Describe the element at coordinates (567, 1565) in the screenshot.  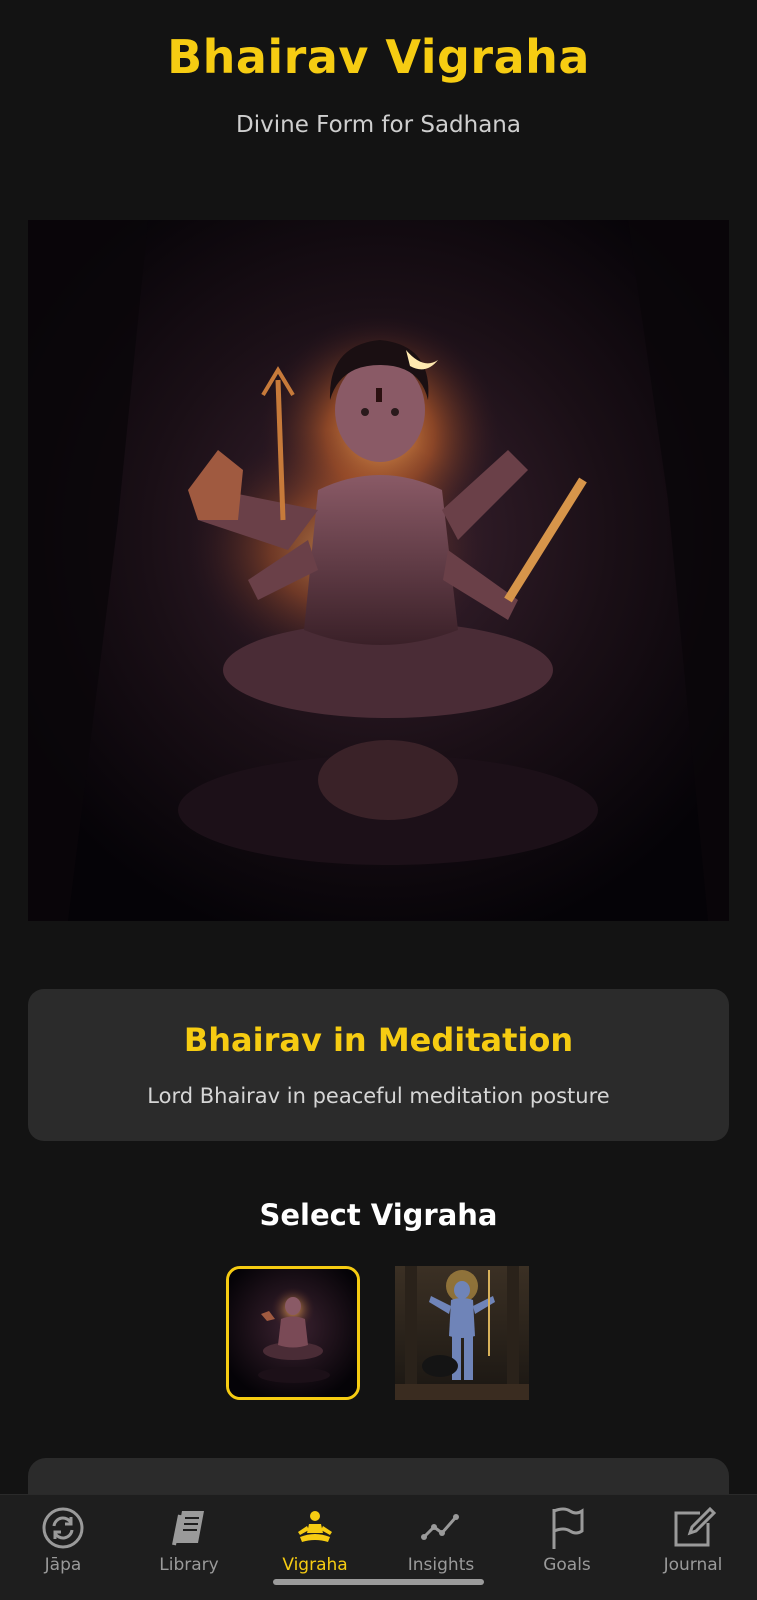
I see `nav-label-goals: Goals` at that location.